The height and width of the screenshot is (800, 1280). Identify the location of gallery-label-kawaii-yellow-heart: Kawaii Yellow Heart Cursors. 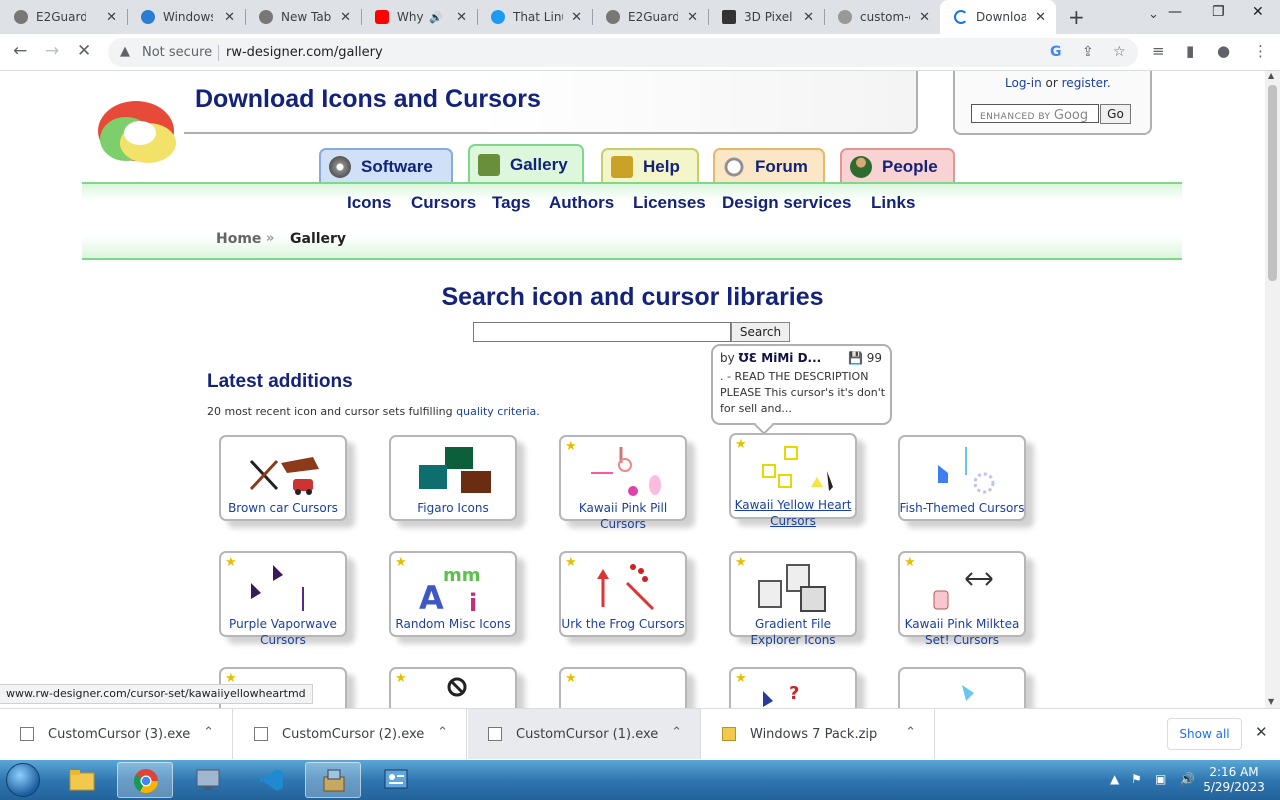
(793, 513).